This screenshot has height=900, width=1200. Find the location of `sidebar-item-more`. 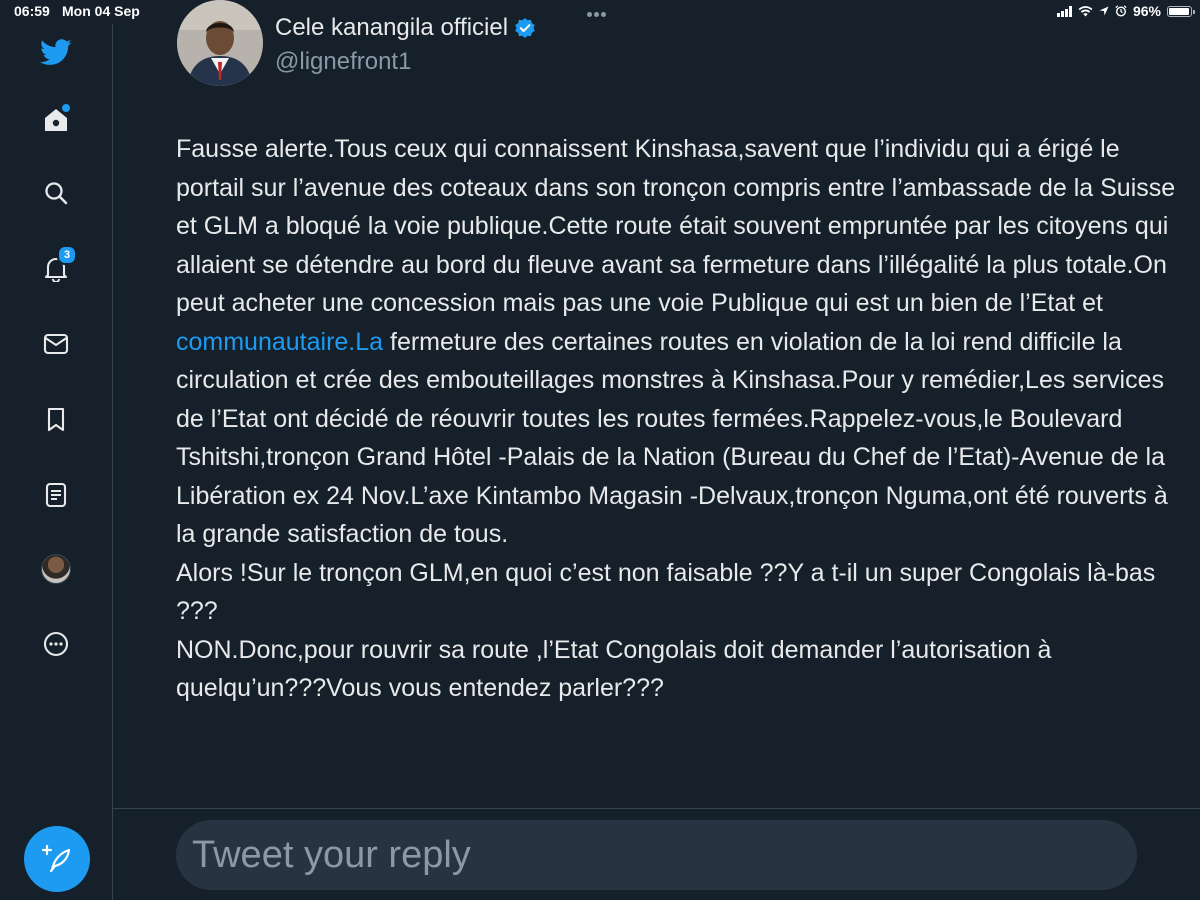

sidebar-item-more is located at coordinates (56, 644).